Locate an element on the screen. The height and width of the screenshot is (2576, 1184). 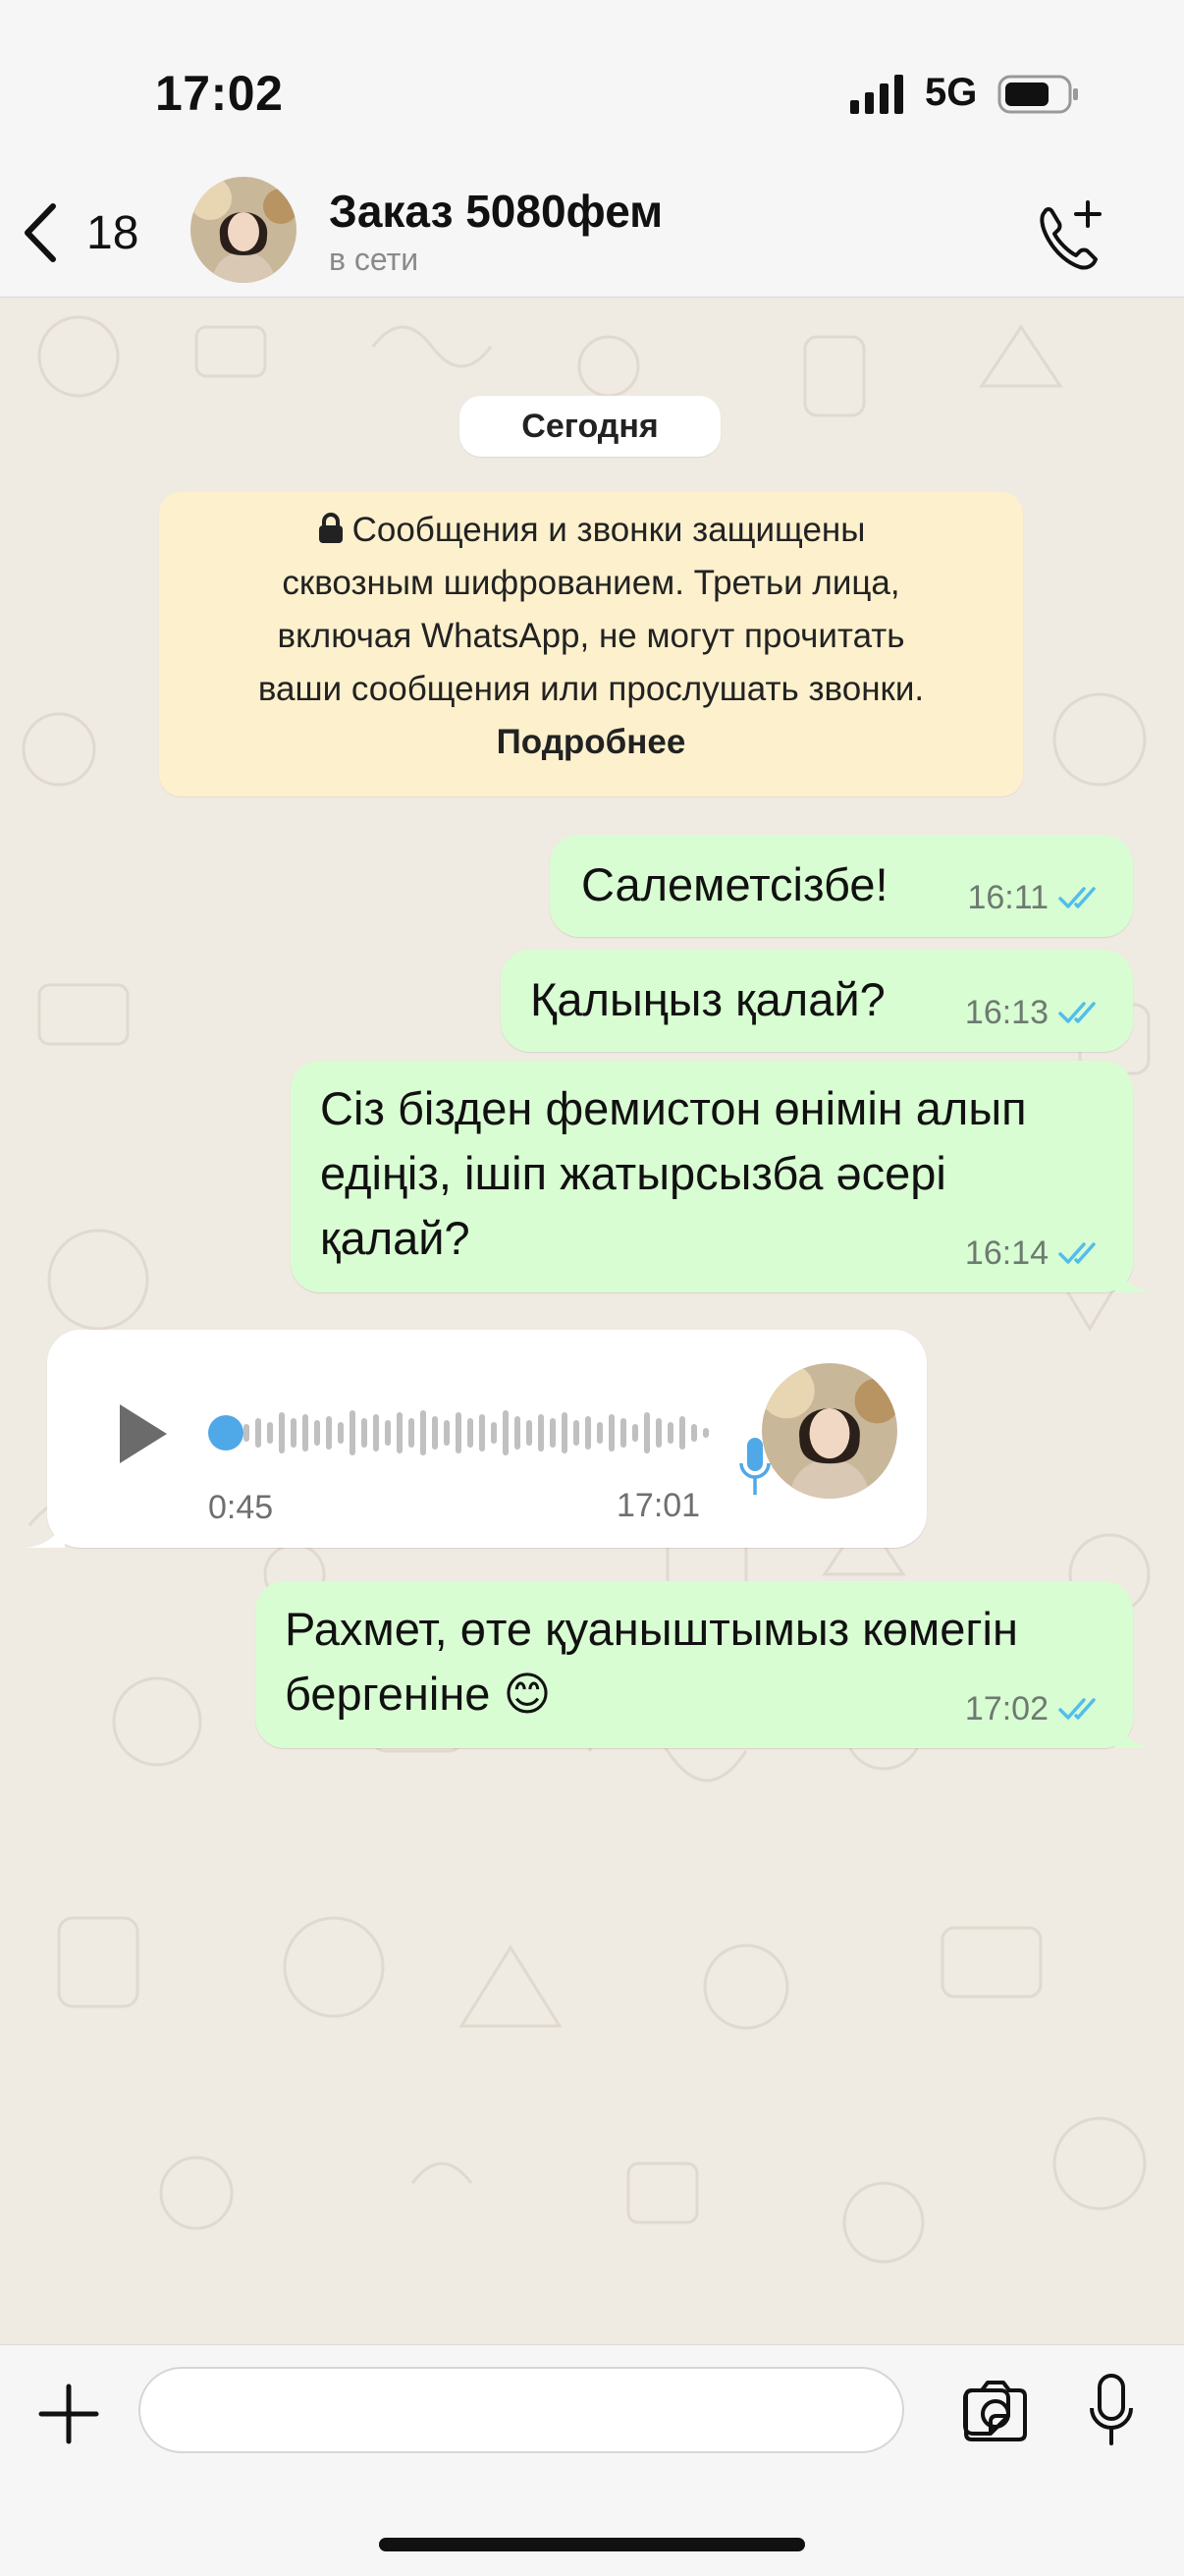
learn-more-link: Подробнее is located at coordinates (591, 743).